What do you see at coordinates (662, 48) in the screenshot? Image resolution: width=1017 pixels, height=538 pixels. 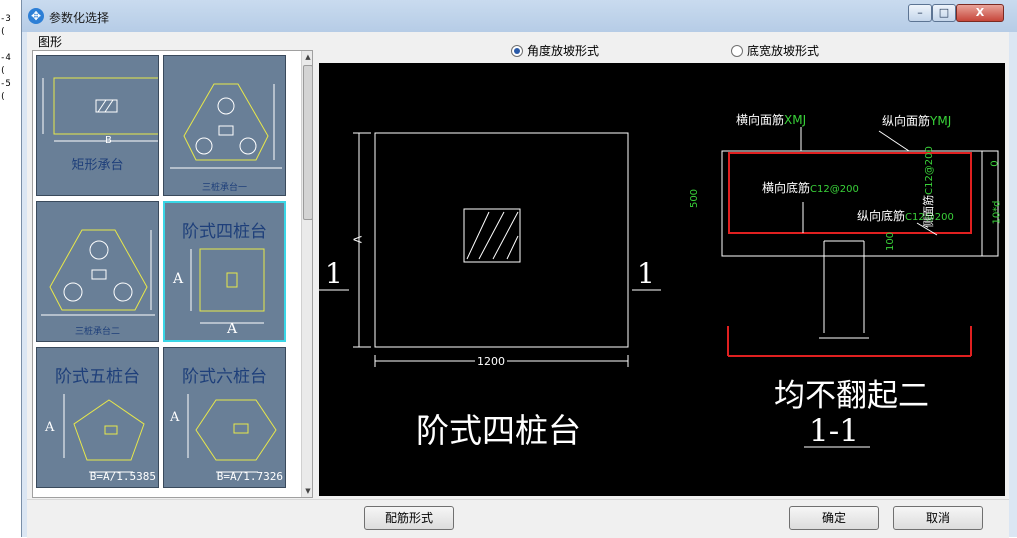 I see `slope-mode-radio-group: 角度放坡形式 底宽放坡形式` at bounding box center [662, 48].